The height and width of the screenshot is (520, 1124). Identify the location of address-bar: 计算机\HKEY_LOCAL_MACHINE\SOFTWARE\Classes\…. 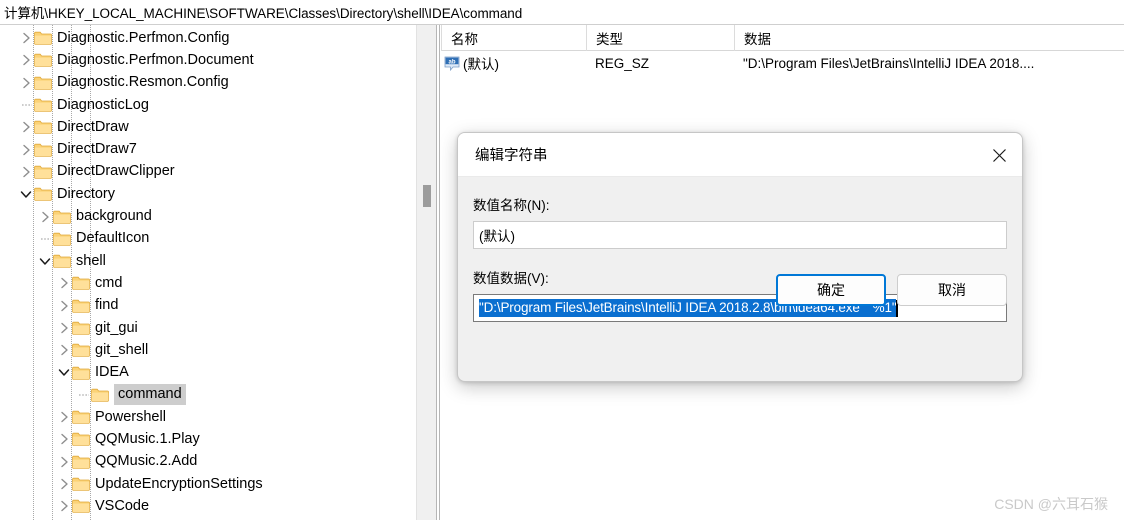
(562, 12).